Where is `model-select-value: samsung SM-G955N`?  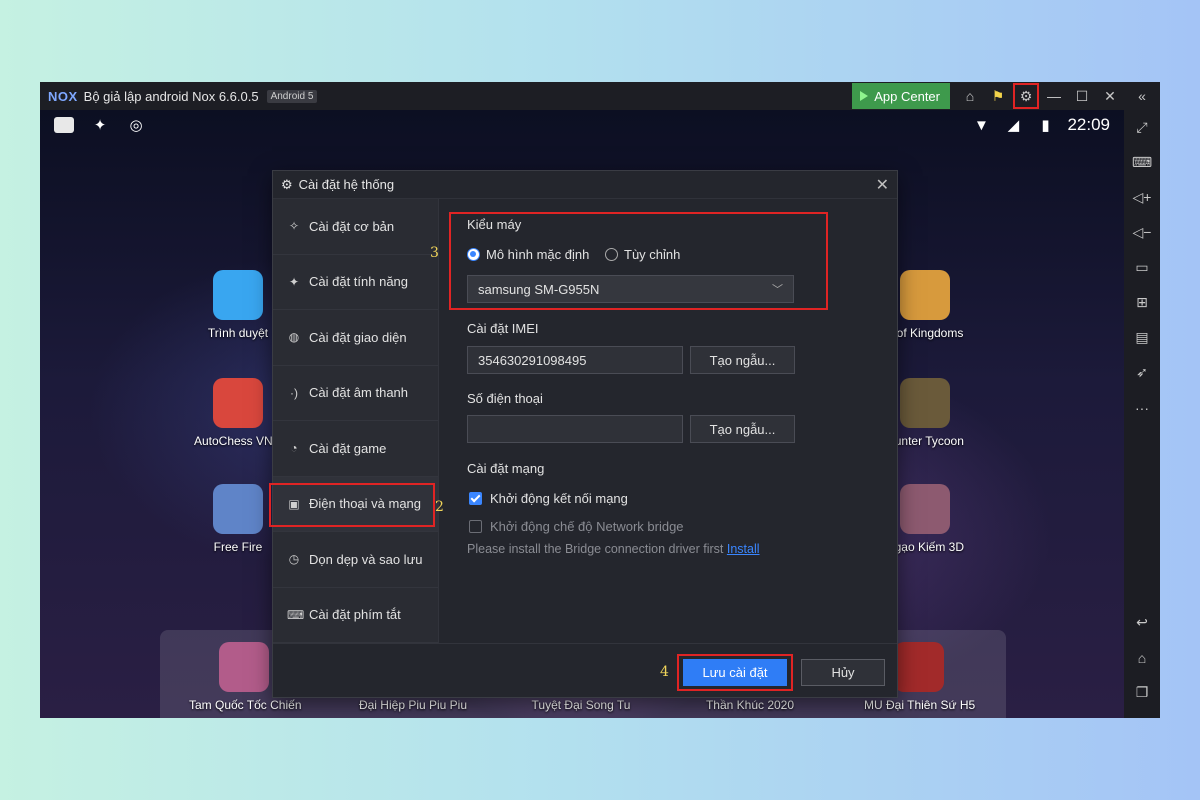 model-select-value: samsung SM-G955N is located at coordinates (539, 289).